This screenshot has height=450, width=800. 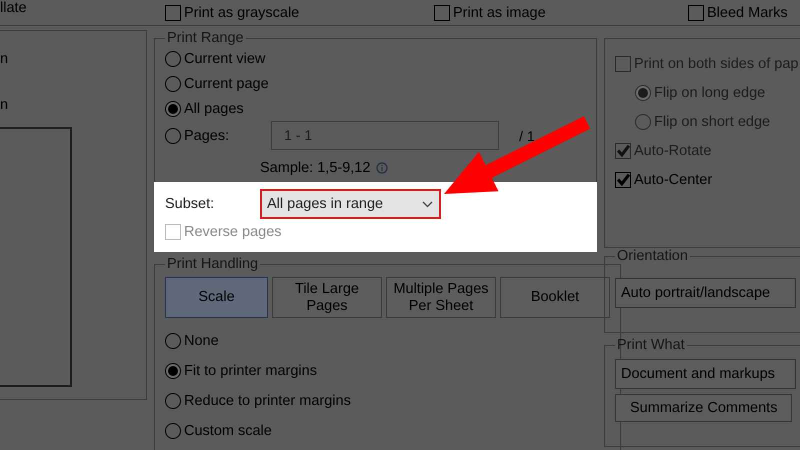 What do you see at coordinates (233, 232) in the screenshot?
I see `option-label: Reverse pages` at bounding box center [233, 232].